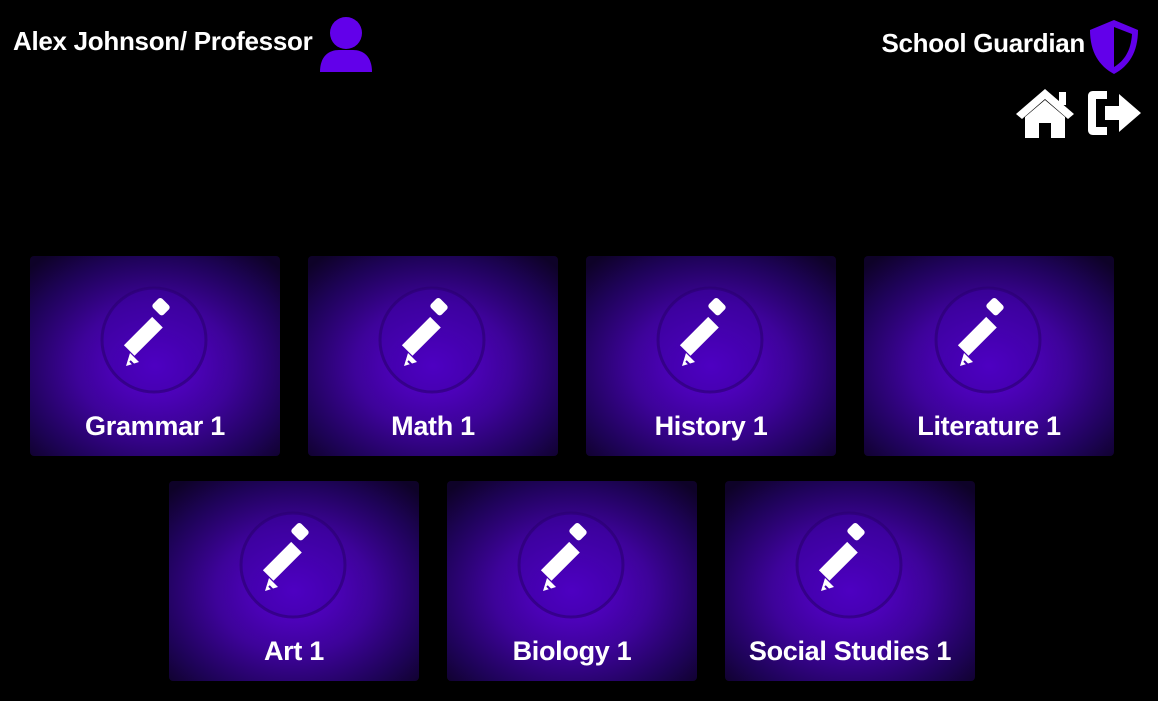 This screenshot has width=1158, height=701. What do you see at coordinates (711, 426) in the screenshot?
I see `course-label: History 1` at bounding box center [711, 426].